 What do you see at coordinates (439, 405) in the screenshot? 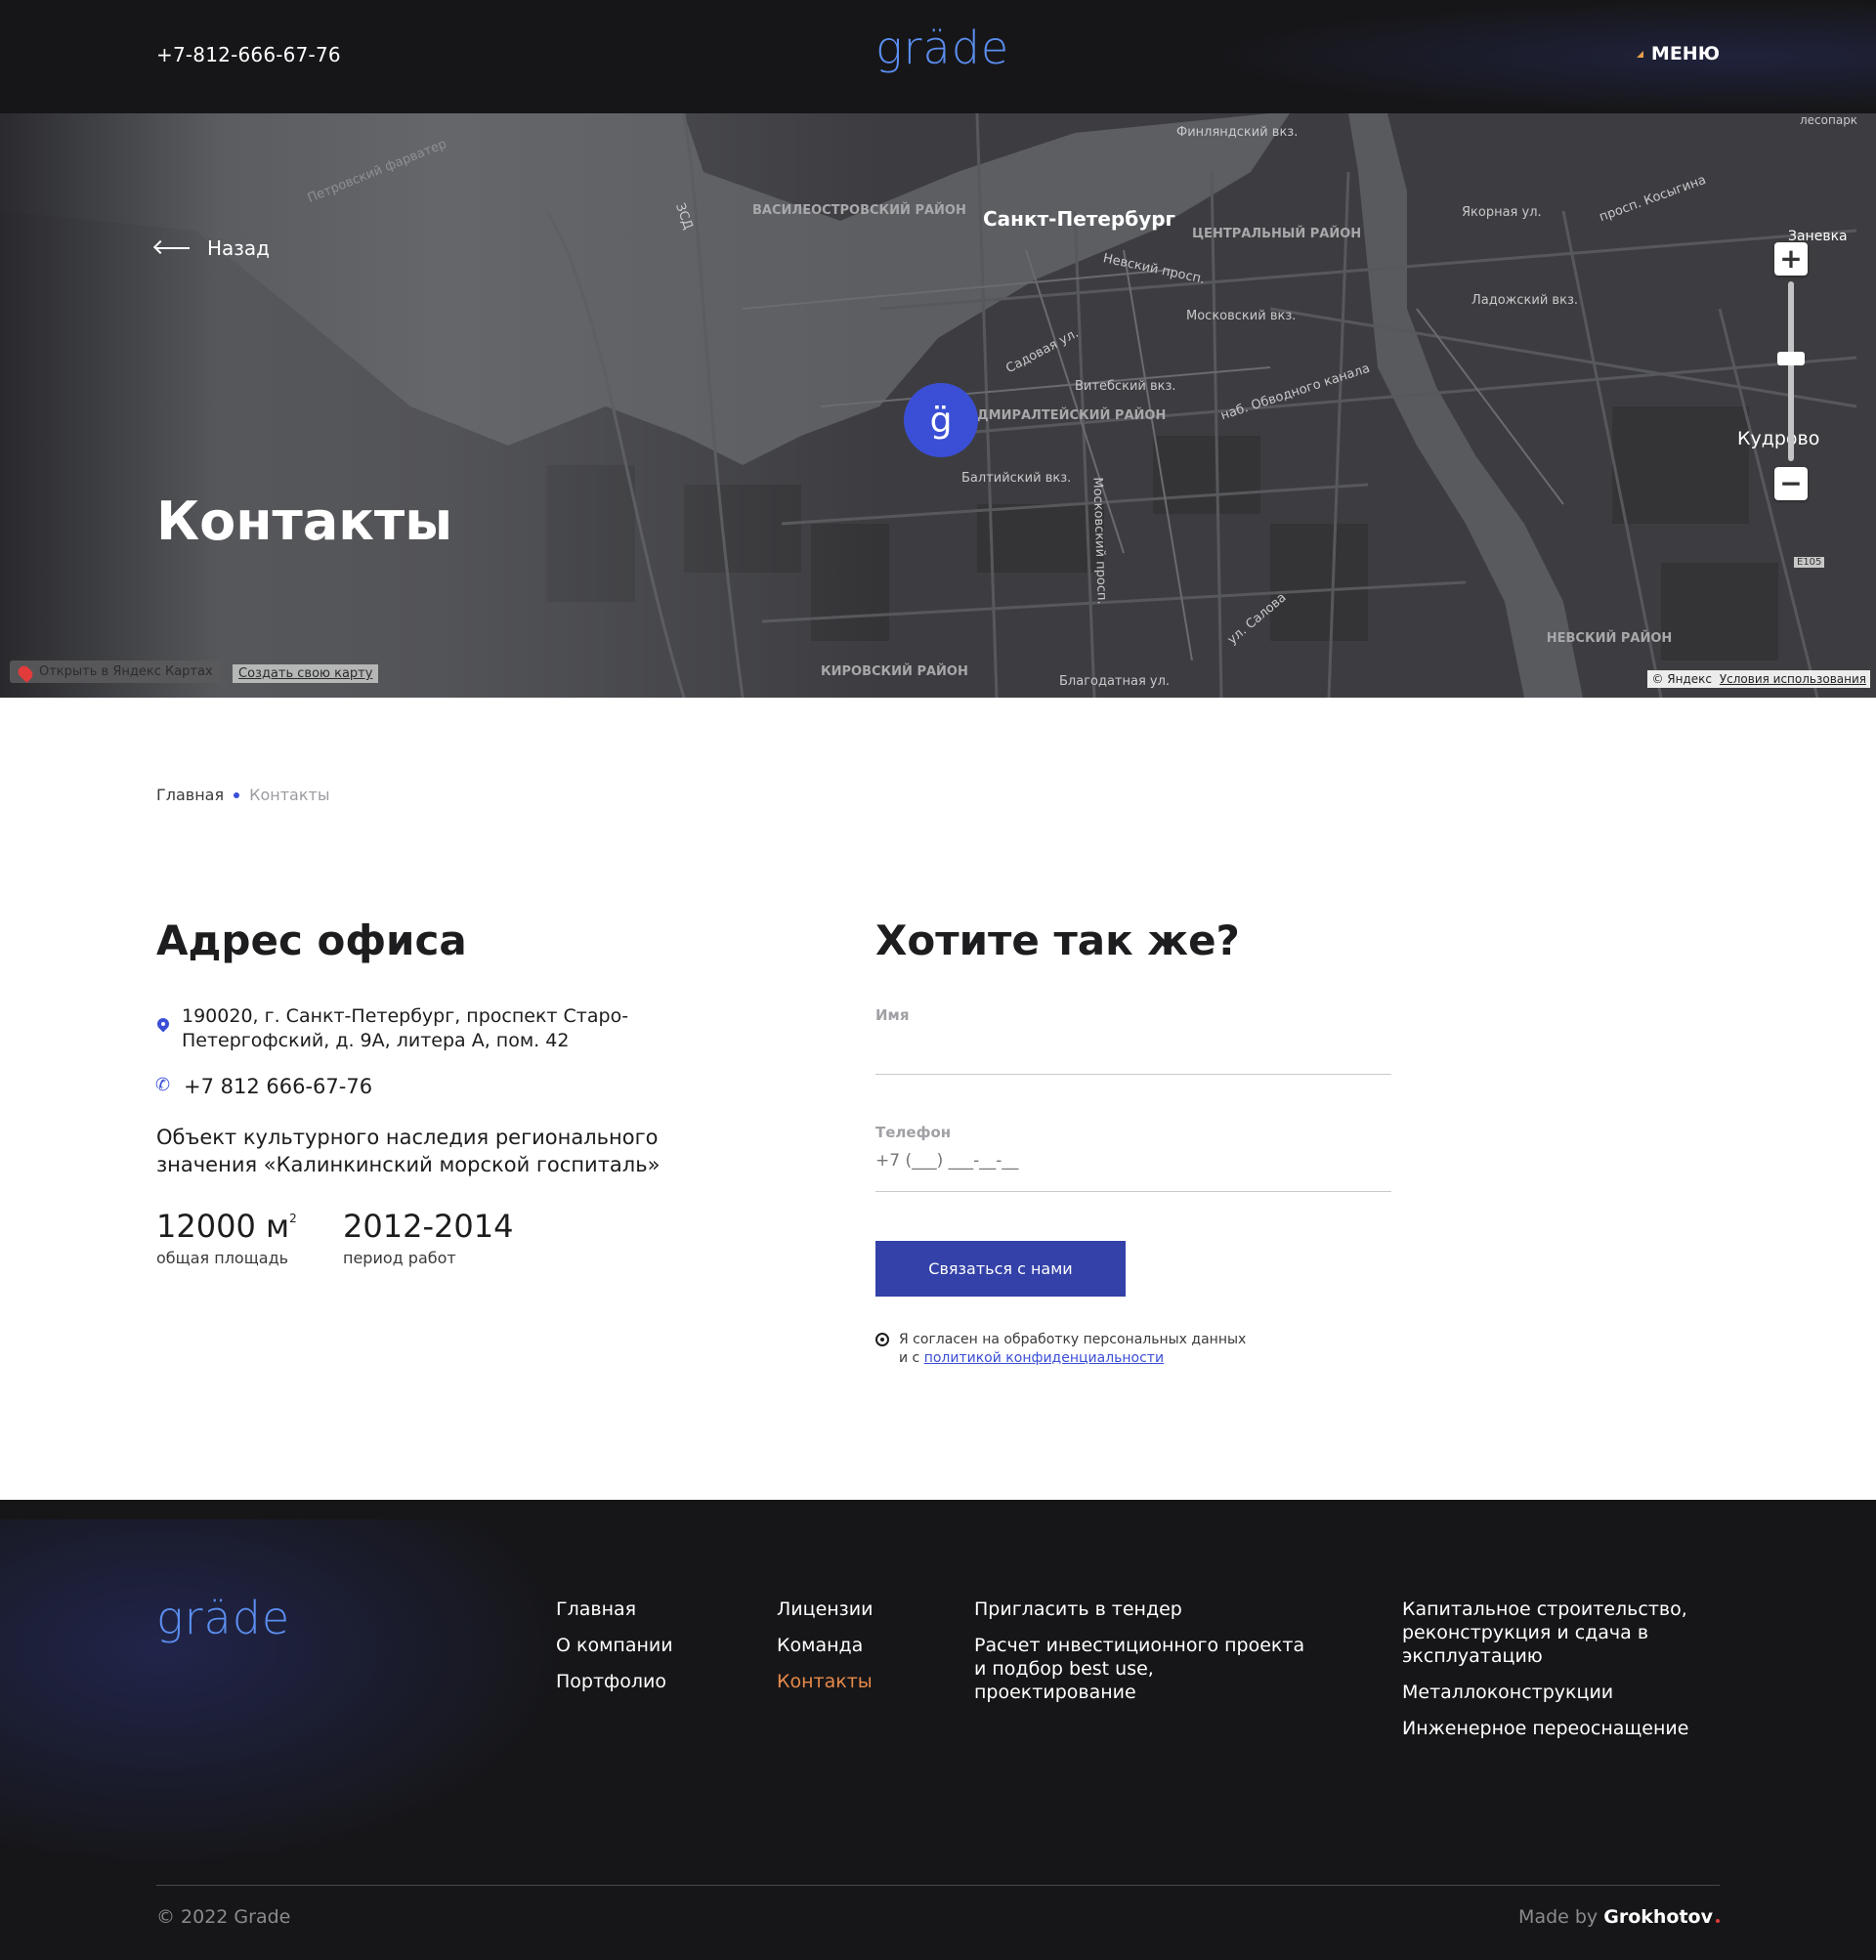
I see `map-overlay-gradient` at bounding box center [439, 405].